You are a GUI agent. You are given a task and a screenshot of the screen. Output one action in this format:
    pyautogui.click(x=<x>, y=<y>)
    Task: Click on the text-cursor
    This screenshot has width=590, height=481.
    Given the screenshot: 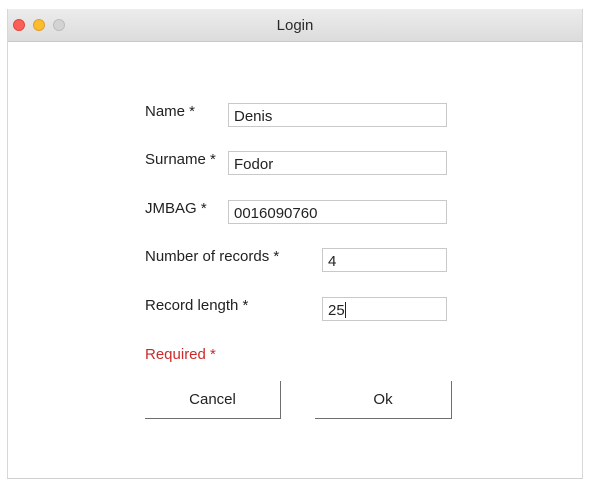 What is the action you would take?
    pyautogui.click(x=345, y=310)
    